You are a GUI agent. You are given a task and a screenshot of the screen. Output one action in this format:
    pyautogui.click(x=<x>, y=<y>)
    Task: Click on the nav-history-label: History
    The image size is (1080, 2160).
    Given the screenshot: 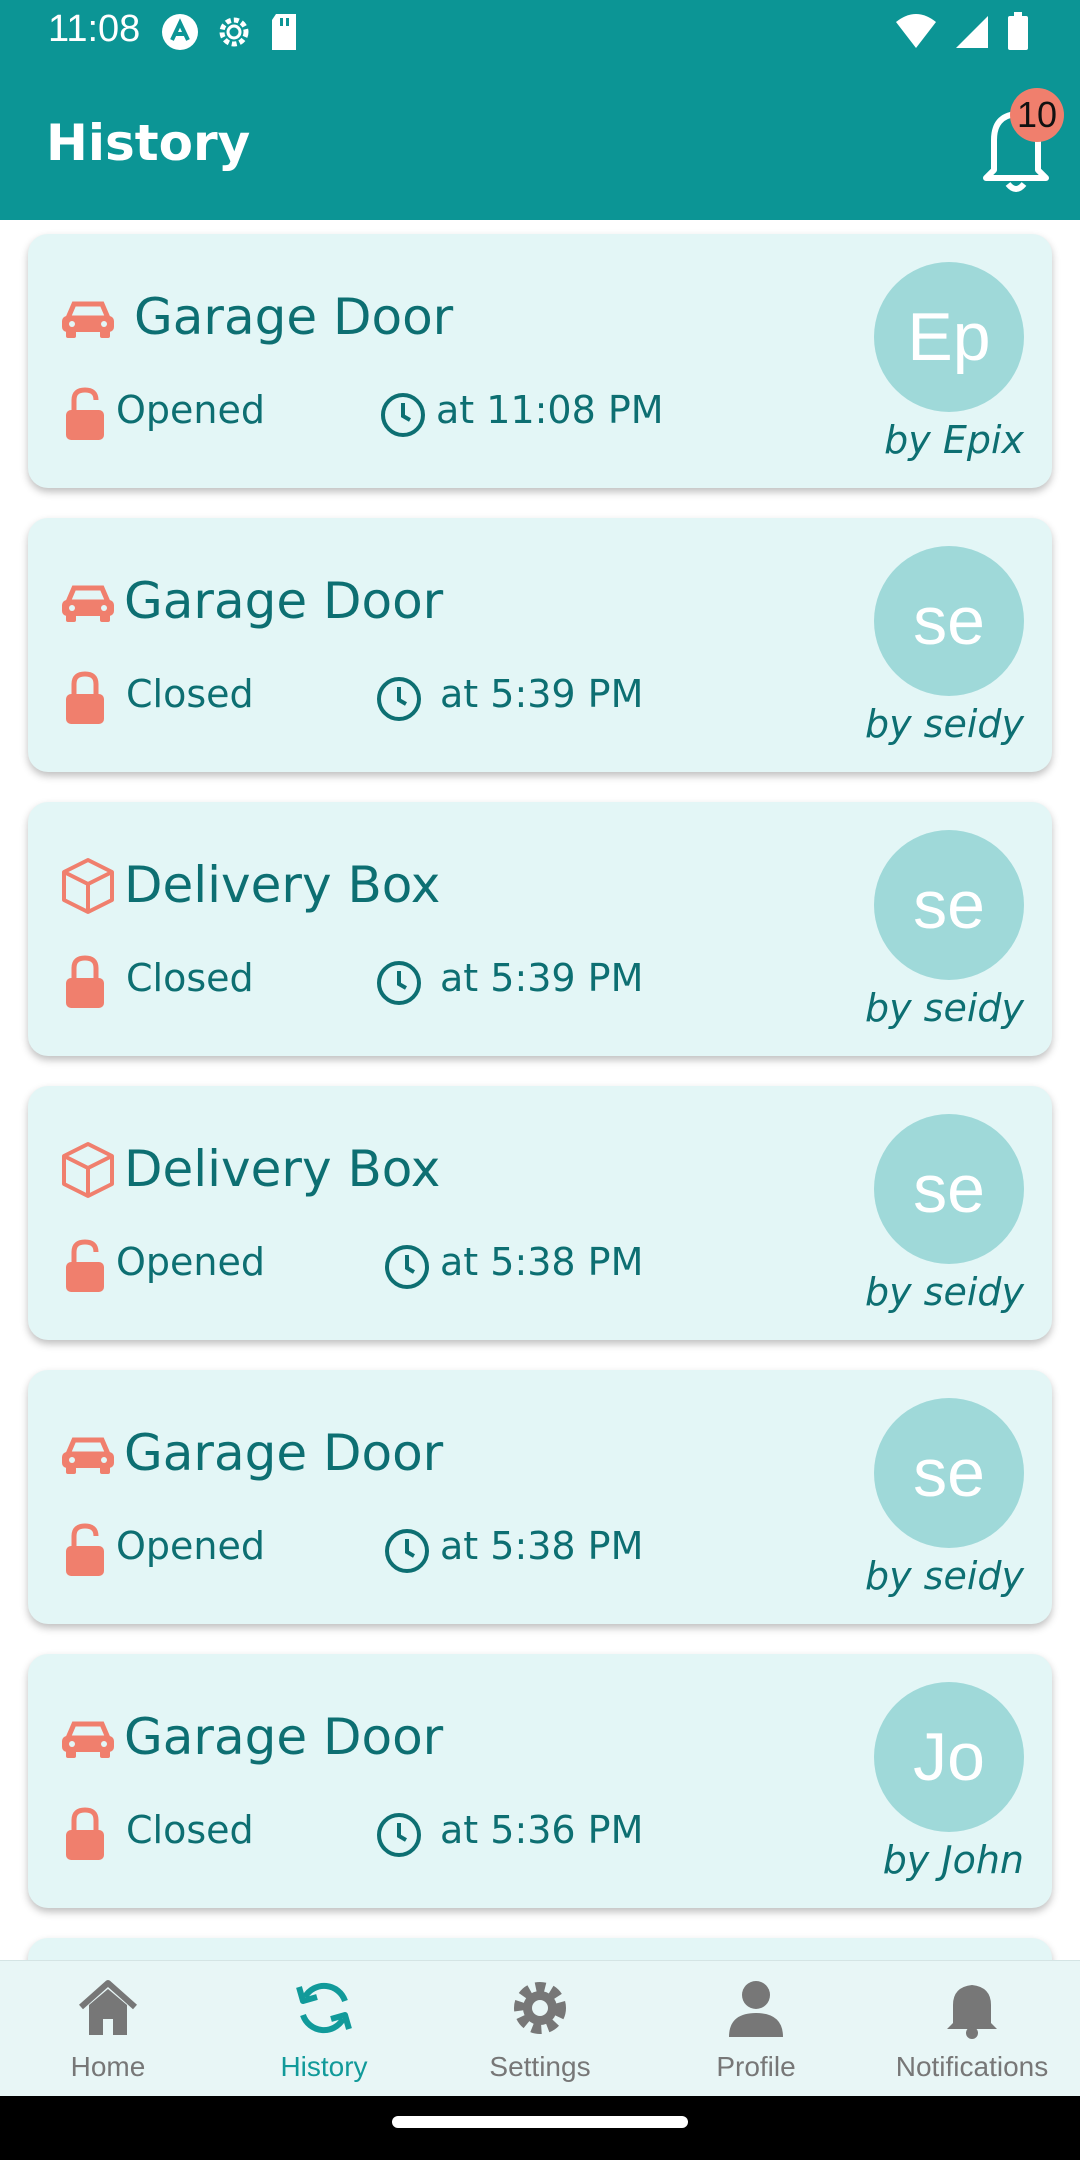 What is the action you would take?
    pyautogui.click(x=324, y=2066)
    